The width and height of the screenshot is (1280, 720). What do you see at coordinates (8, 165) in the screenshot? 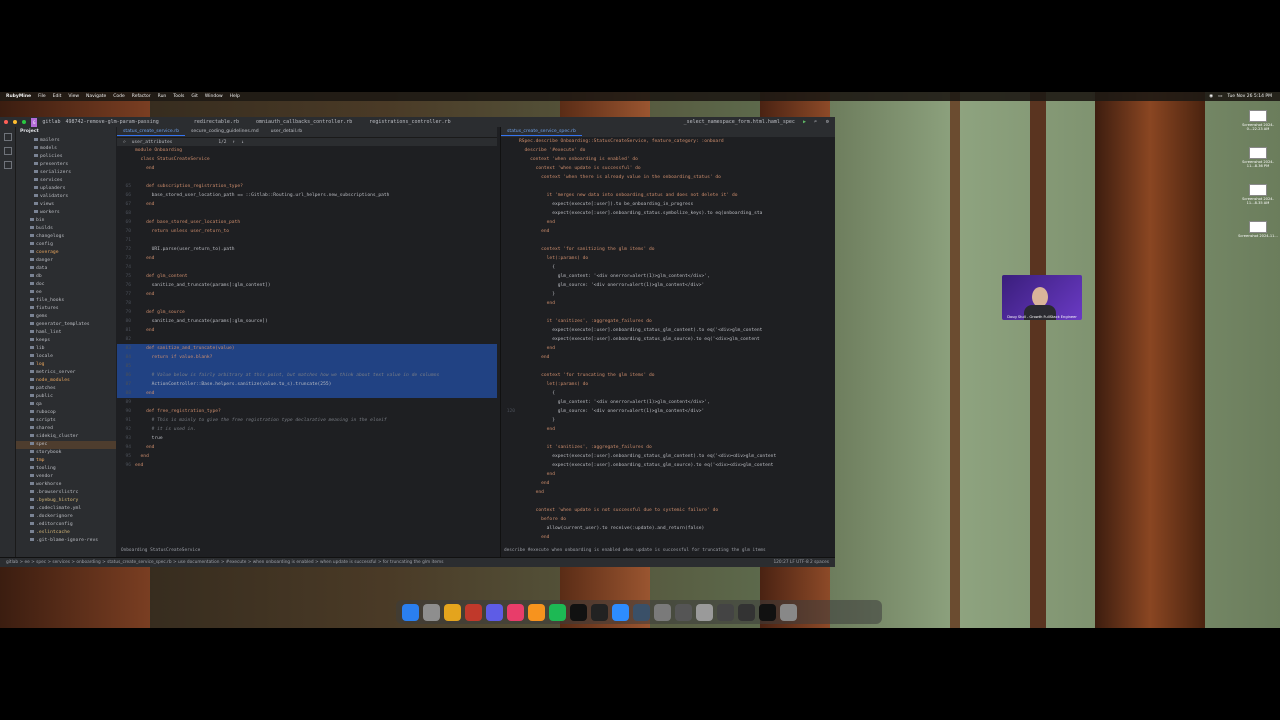
I see `structure-tool-icon` at bounding box center [8, 165].